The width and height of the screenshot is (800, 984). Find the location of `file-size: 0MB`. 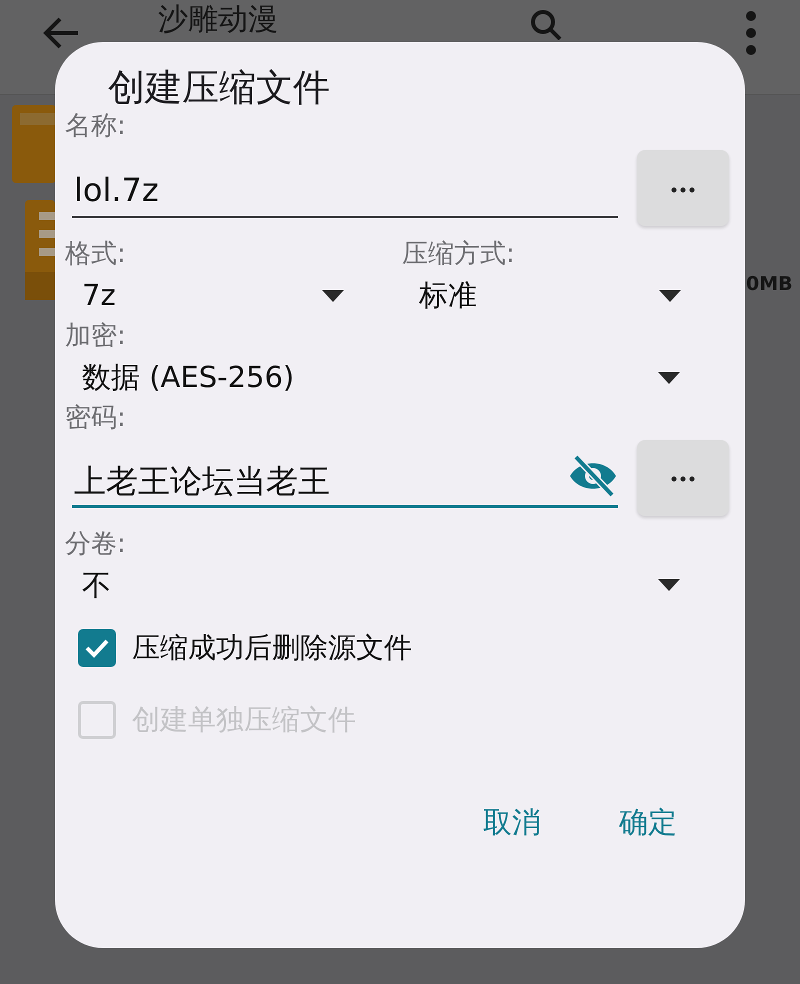

file-size: 0MB is located at coordinates (769, 284).